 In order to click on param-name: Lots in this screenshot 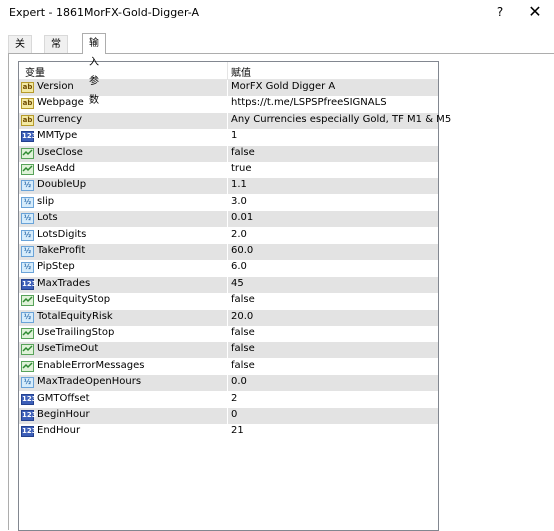, I will do `click(47, 218)`.